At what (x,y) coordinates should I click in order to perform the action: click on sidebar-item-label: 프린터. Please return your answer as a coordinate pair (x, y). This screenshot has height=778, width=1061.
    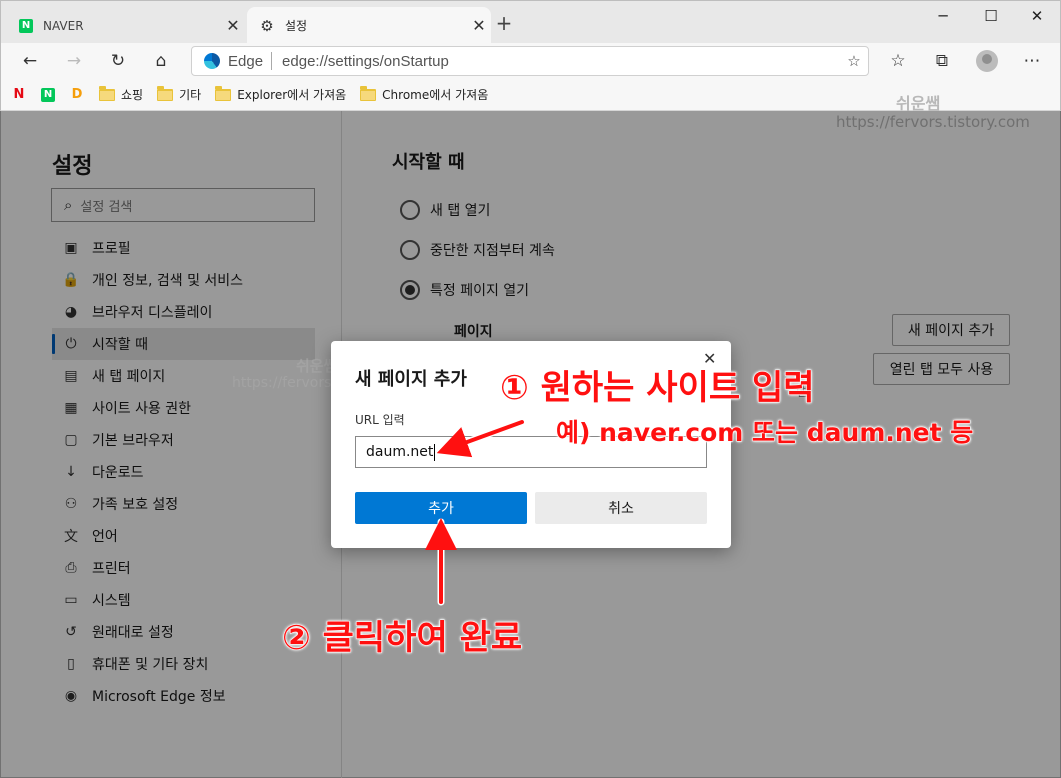
    Looking at the image, I should click on (111, 569).